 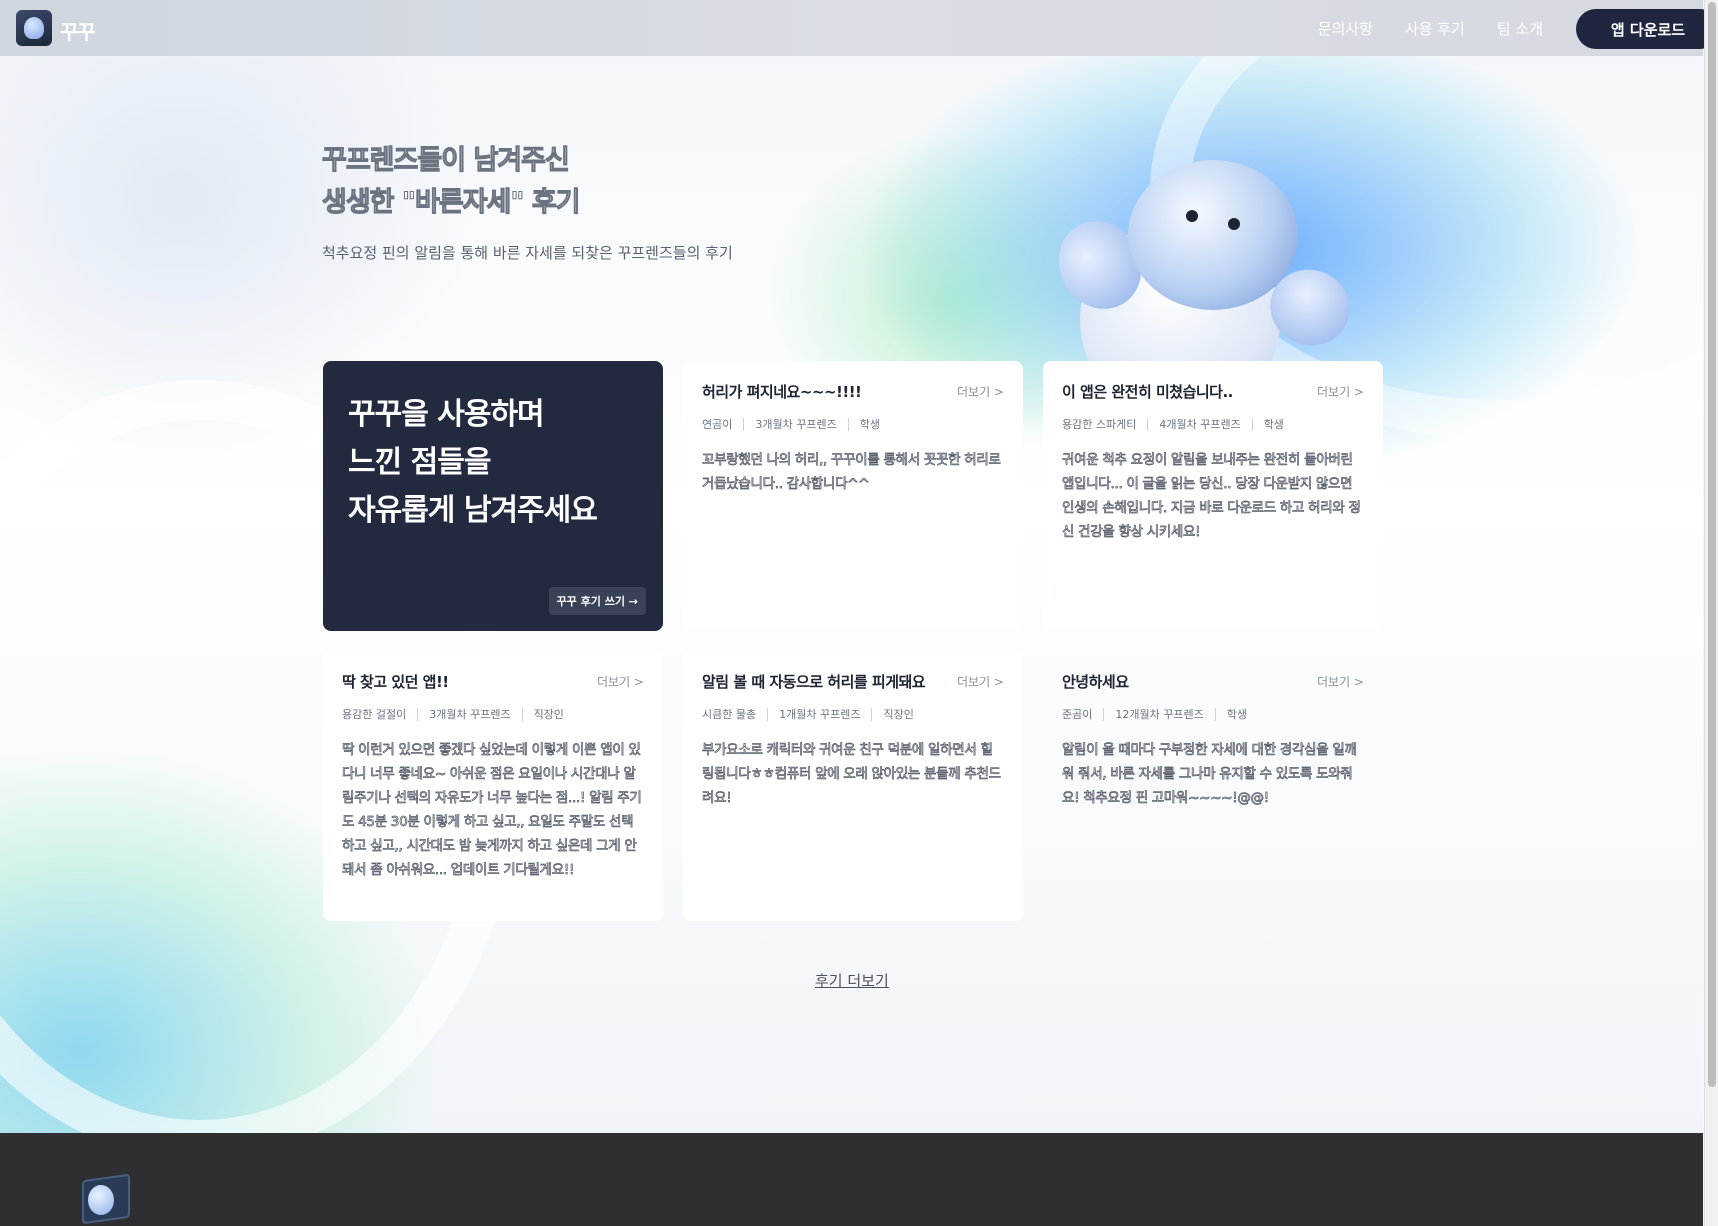 I want to click on review-title: 딱 찾고 있던 앱!!, so click(x=395, y=682).